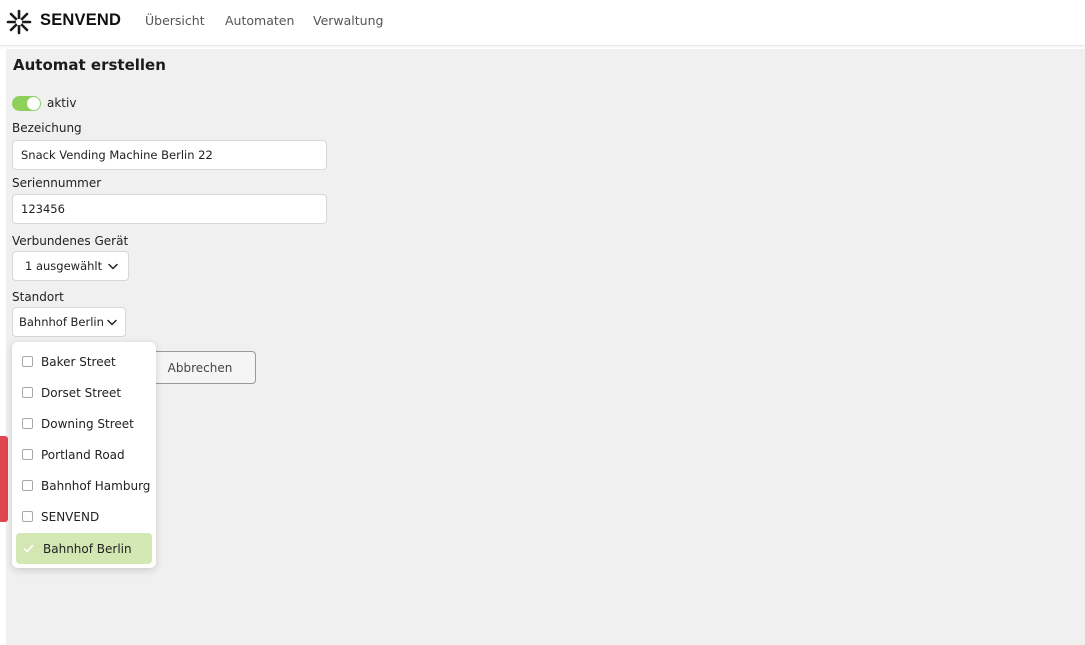  I want to click on location-option-label: Portland Road, so click(83, 454).